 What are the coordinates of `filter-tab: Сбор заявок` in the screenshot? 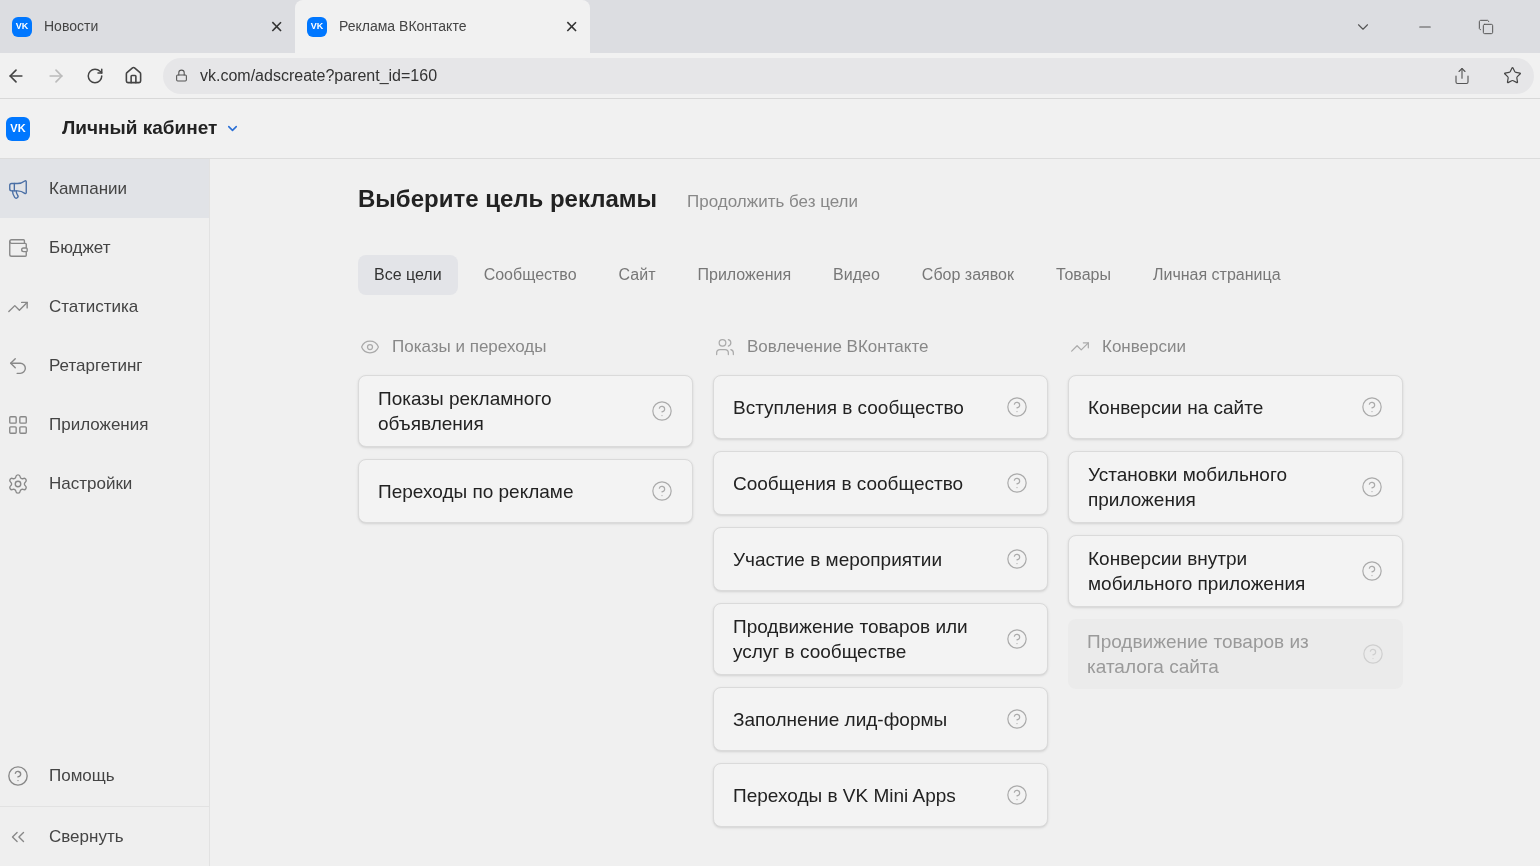 It's located at (967, 275).